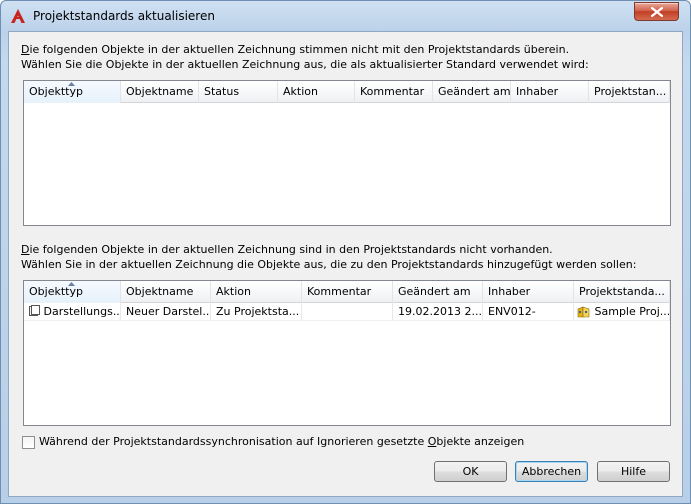 Image resolution: width=691 pixels, height=504 pixels. I want to click on close-button, so click(656, 11).